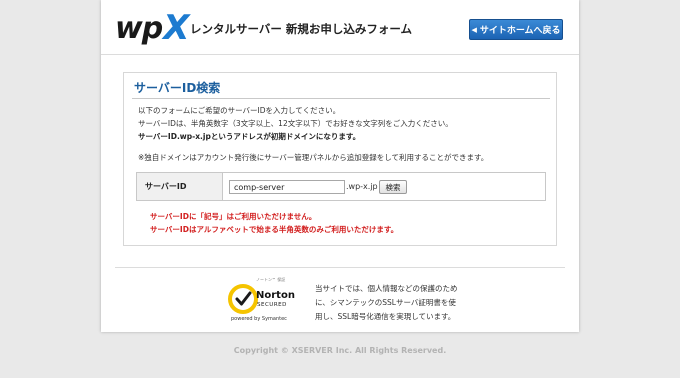  I want to click on ssl-text-line-3: 用し、SSL暗号化通信を実現しています。, so click(385, 316).